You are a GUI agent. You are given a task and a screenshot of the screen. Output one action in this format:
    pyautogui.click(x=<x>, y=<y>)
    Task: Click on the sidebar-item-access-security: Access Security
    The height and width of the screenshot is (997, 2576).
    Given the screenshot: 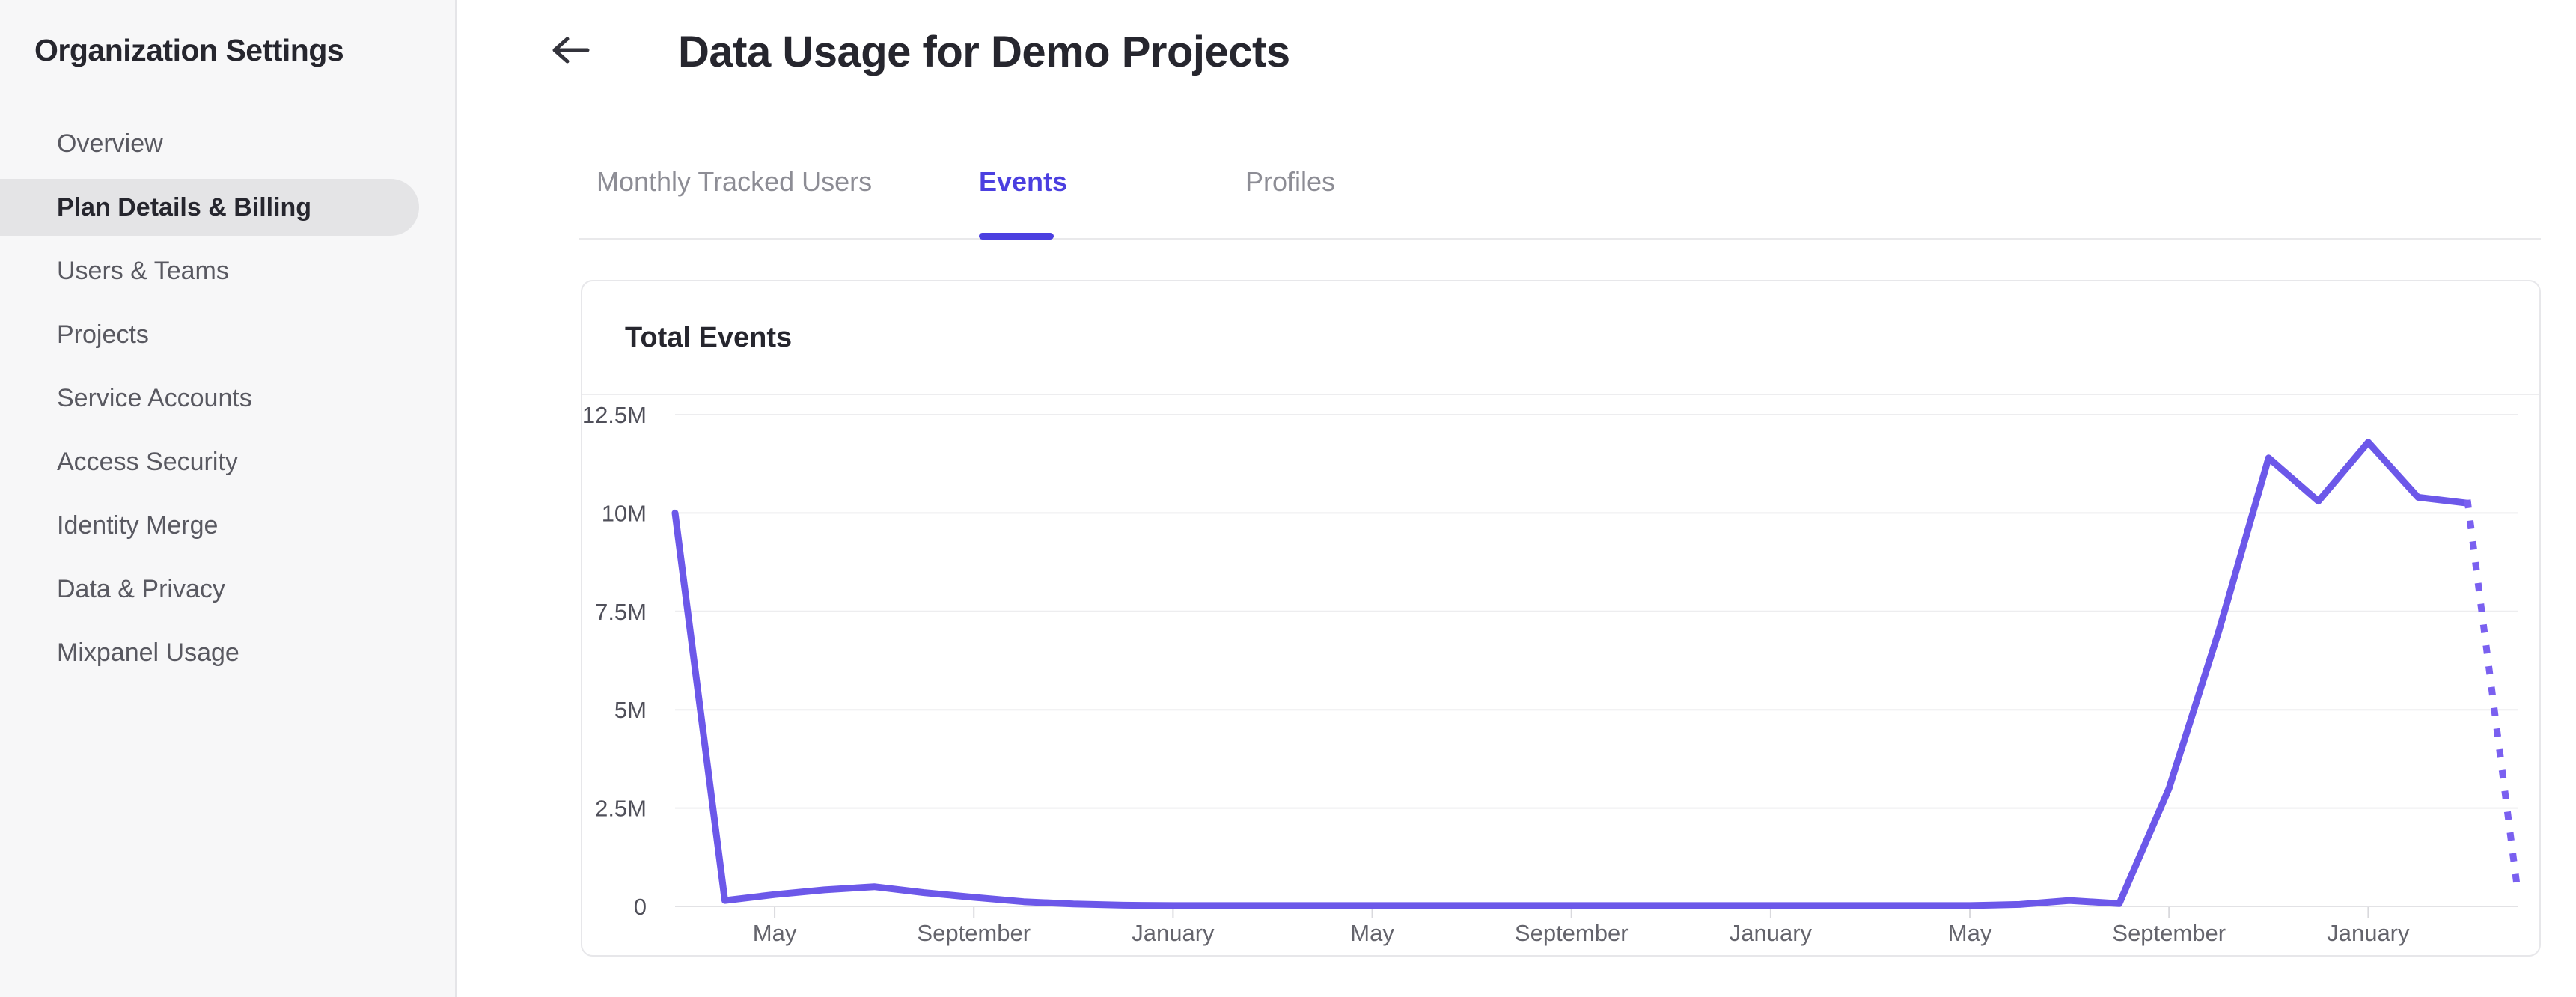 What is the action you would take?
    pyautogui.click(x=209, y=461)
    